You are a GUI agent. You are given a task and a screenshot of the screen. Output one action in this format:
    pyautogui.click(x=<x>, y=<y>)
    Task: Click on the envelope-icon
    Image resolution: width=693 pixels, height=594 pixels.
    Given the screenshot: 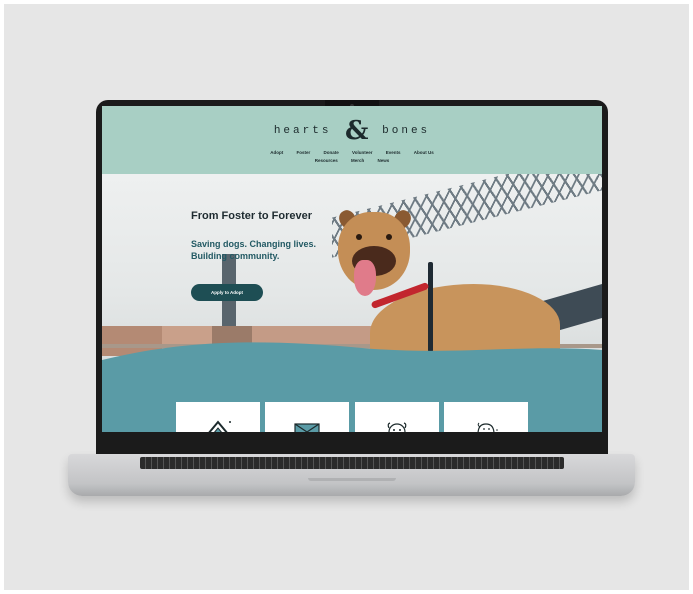 What is the action you would take?
    pyautogui.click(x=307, y=427)
    